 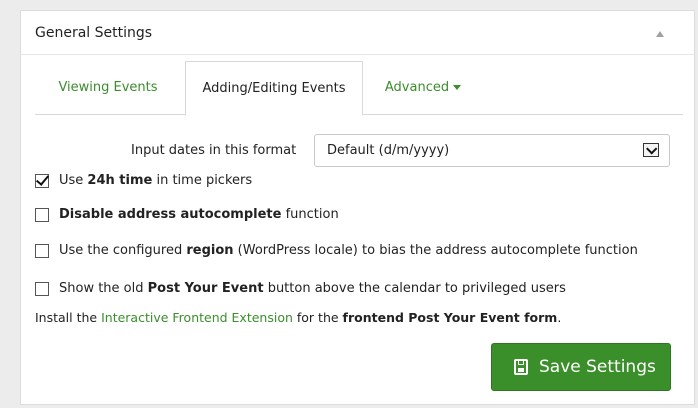 I want to click on option-label: Disable address autocomplete function, so click(x=199, y=214).